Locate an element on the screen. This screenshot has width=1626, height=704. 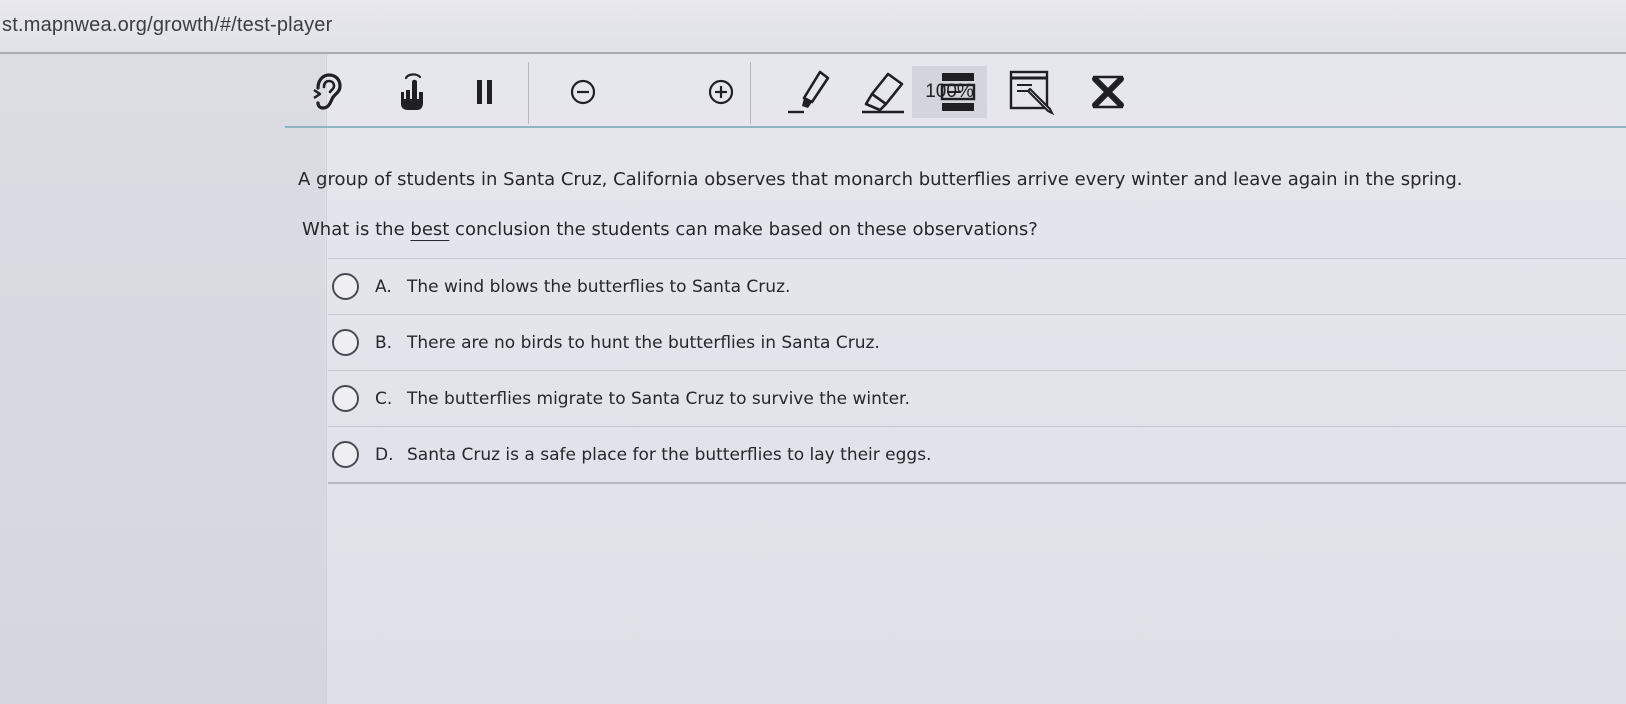
pause-button is located at coordinates (485, 92).